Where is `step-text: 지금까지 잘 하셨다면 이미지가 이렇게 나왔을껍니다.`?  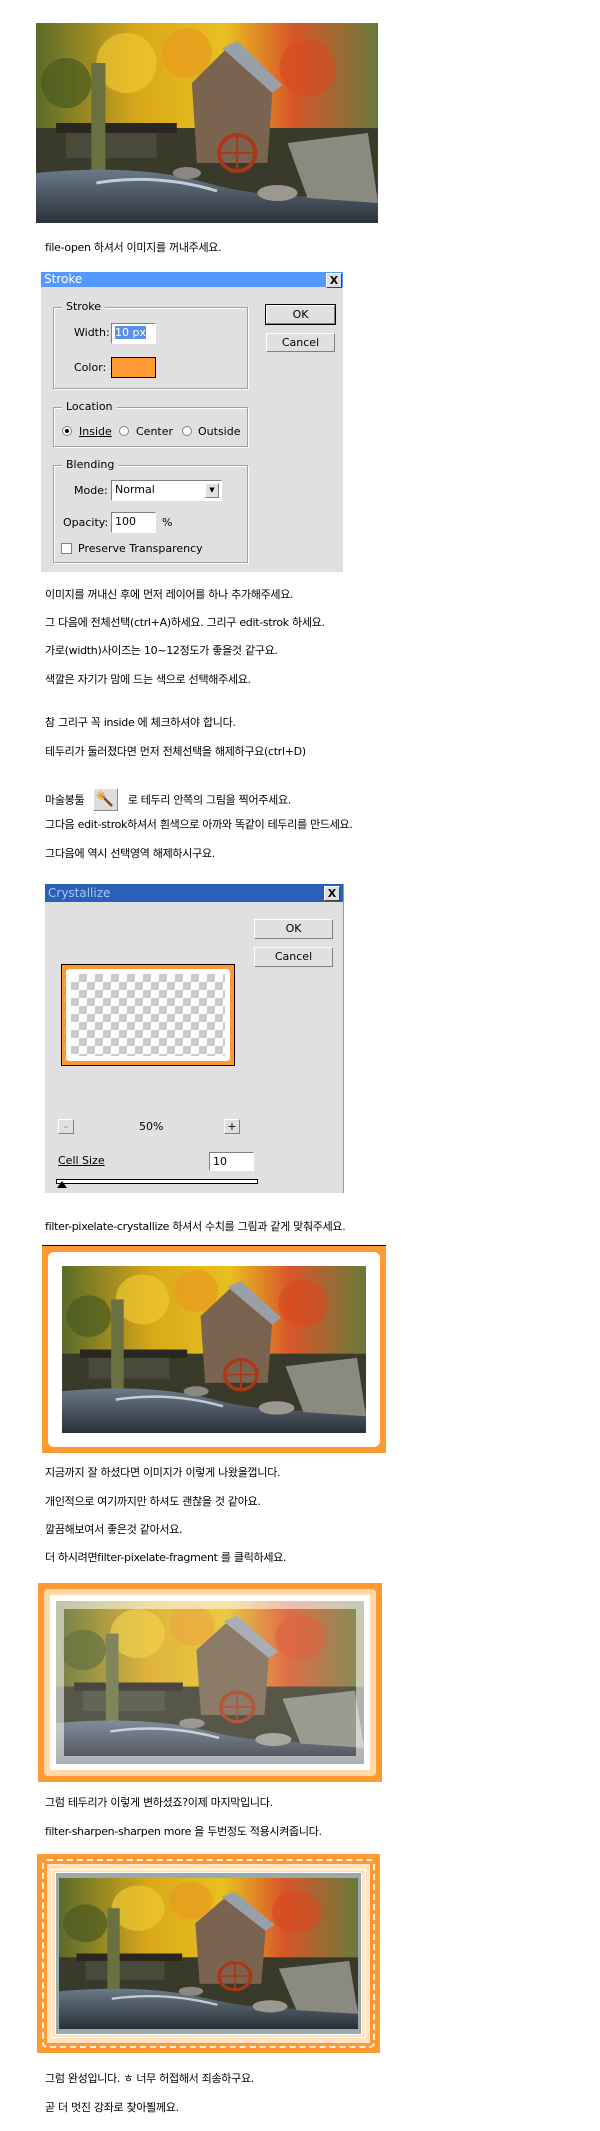
step-text: 지금까지 잘 하셨다면 이미지가 이렇게 나왔을껍니다. is located at coordinates (163, 1472).